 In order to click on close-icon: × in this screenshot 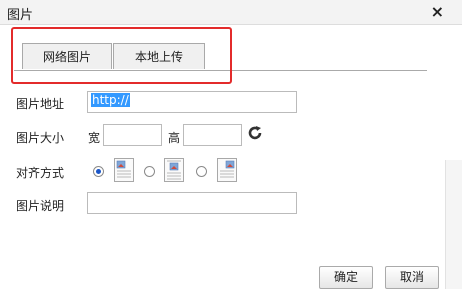, I will do `click(437, 11)`.